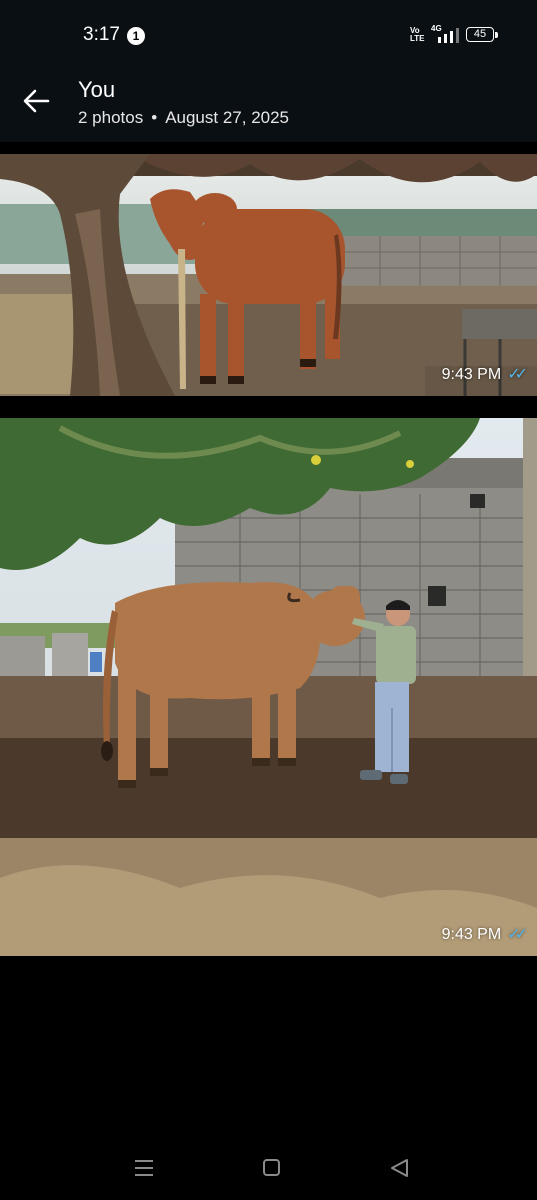  I want to click on signal-icon, so click(448, 35).